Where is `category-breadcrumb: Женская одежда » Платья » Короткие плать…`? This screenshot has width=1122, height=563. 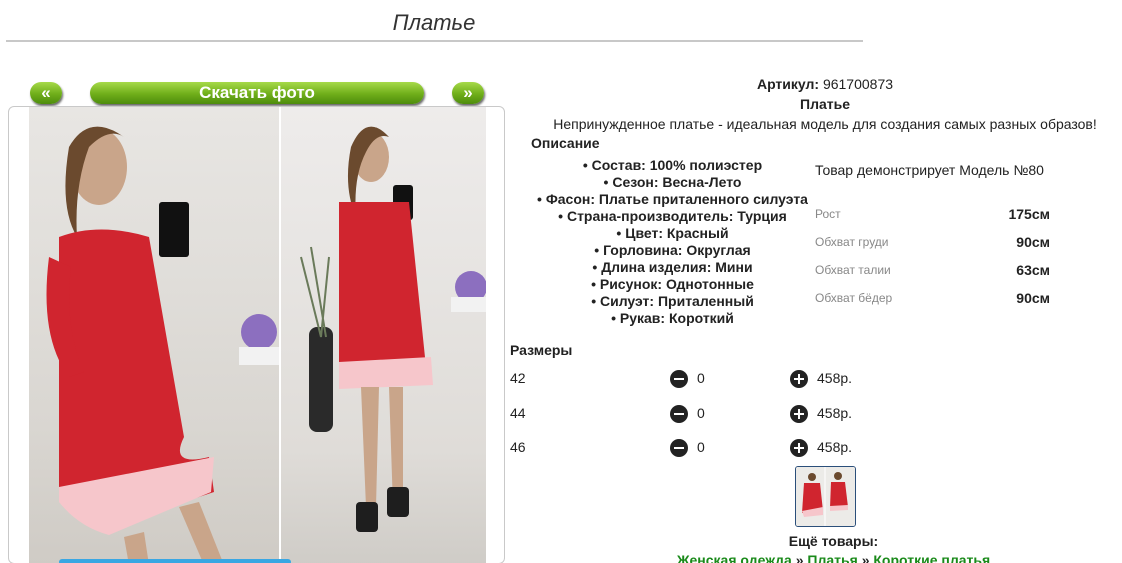
category-breadcrumb: Женская одежда » Платья » Короткие плать… is located at coordinates (811, 557).